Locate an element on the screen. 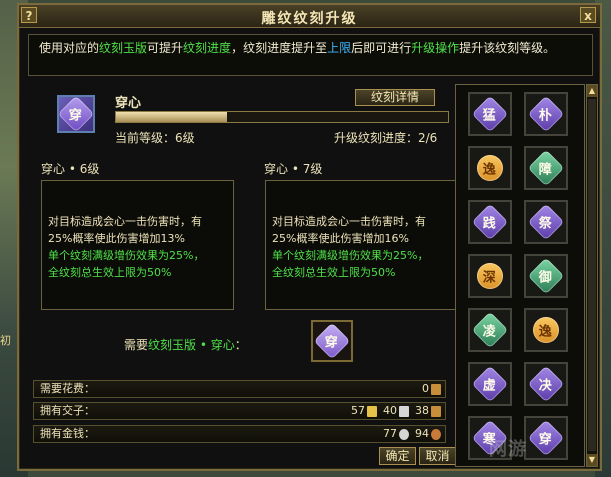 The width and height of the screenshot is (611, 477). engraving-gem-icon: 践 is located at coordinates (490, 222).